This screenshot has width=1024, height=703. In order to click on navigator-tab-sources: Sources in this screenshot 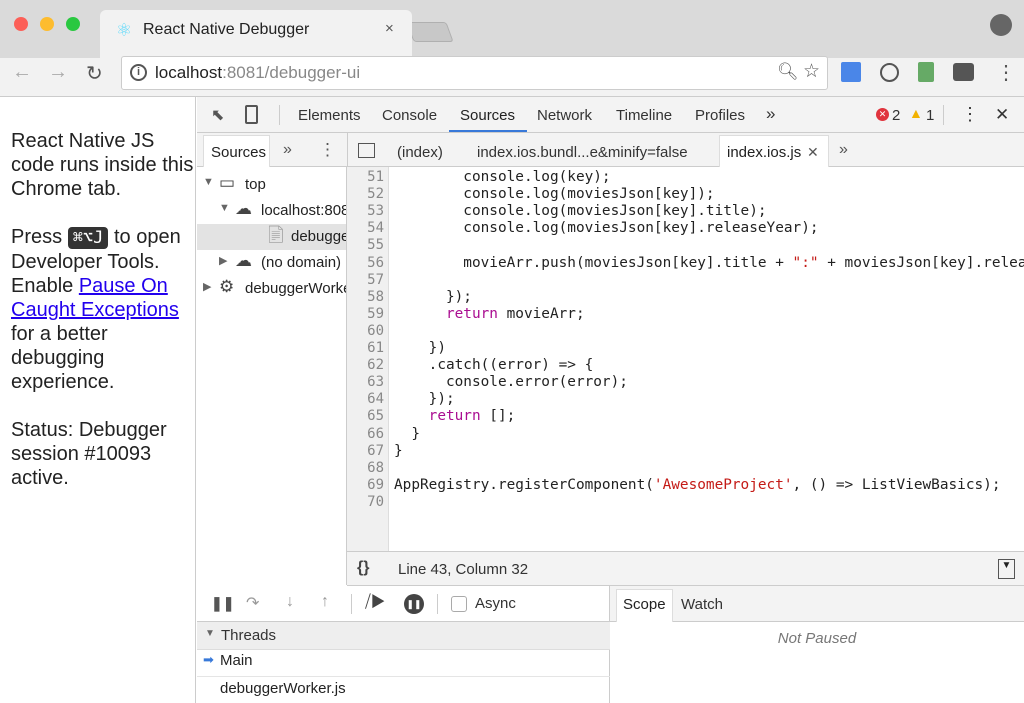, I will do `click(238, 152)`.